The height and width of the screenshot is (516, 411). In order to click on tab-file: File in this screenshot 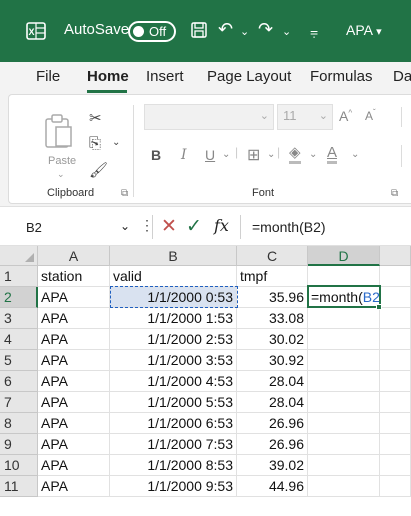, I will do `click(48, 76)`.